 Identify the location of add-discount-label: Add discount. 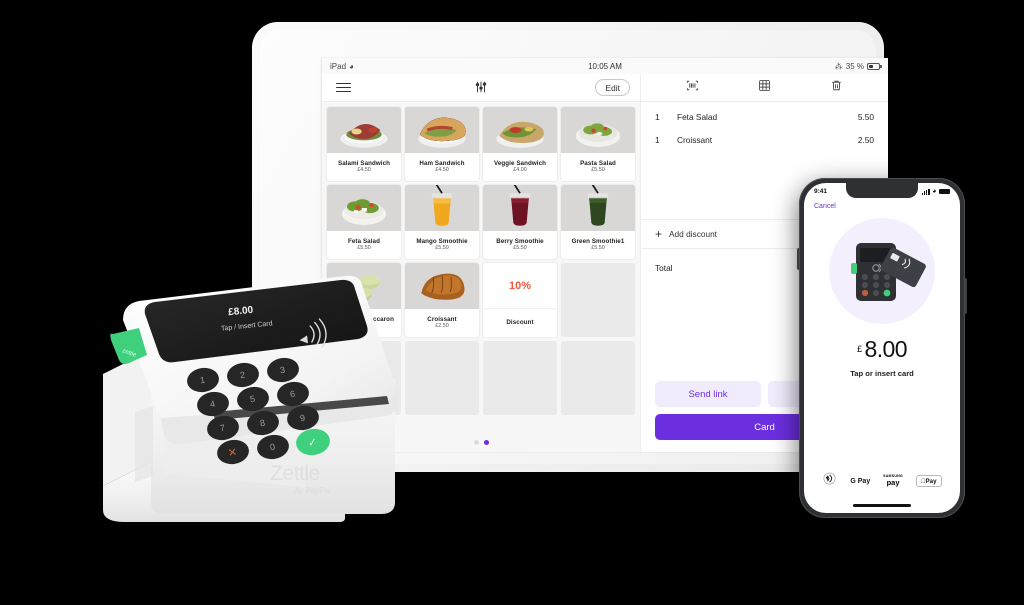
(693, 233).